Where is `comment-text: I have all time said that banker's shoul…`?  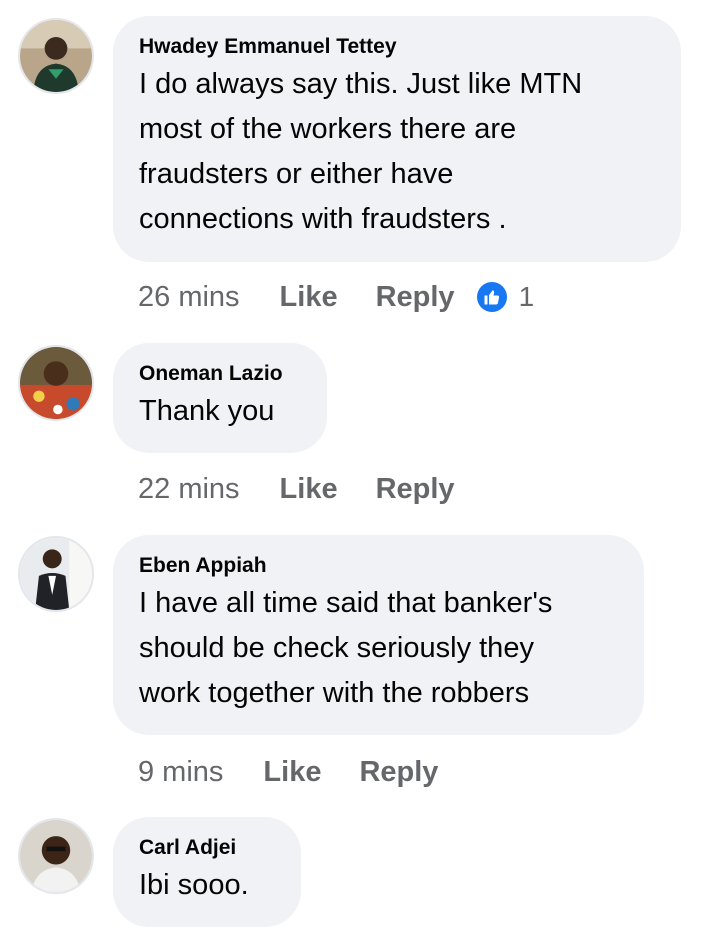 comment-text: I have all time said that banker's shoul… is located at coordinates (378, 648).